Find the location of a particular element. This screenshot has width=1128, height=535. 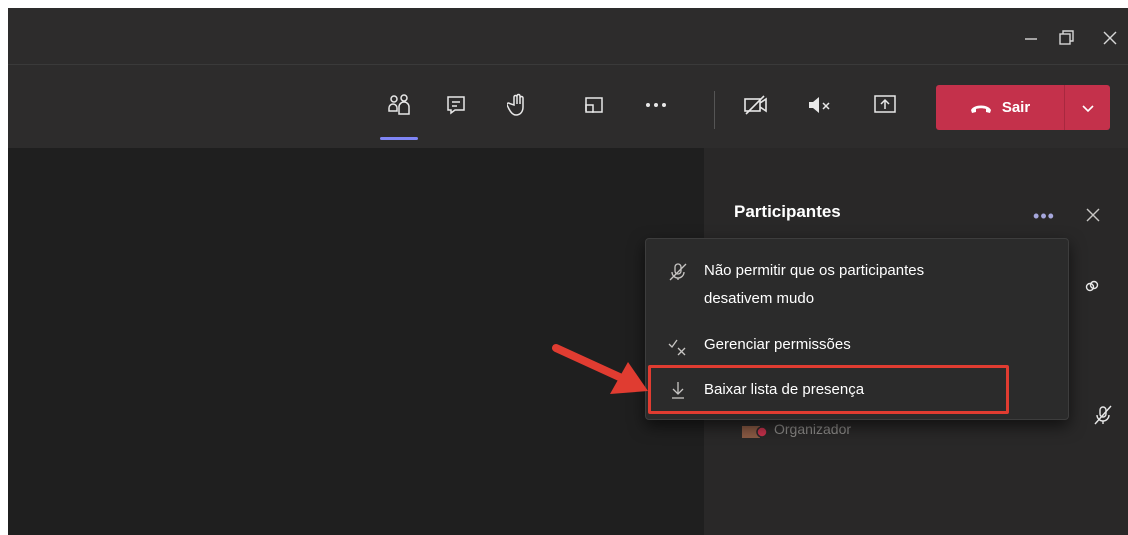

people-icon is located at coordinates (399, 105).